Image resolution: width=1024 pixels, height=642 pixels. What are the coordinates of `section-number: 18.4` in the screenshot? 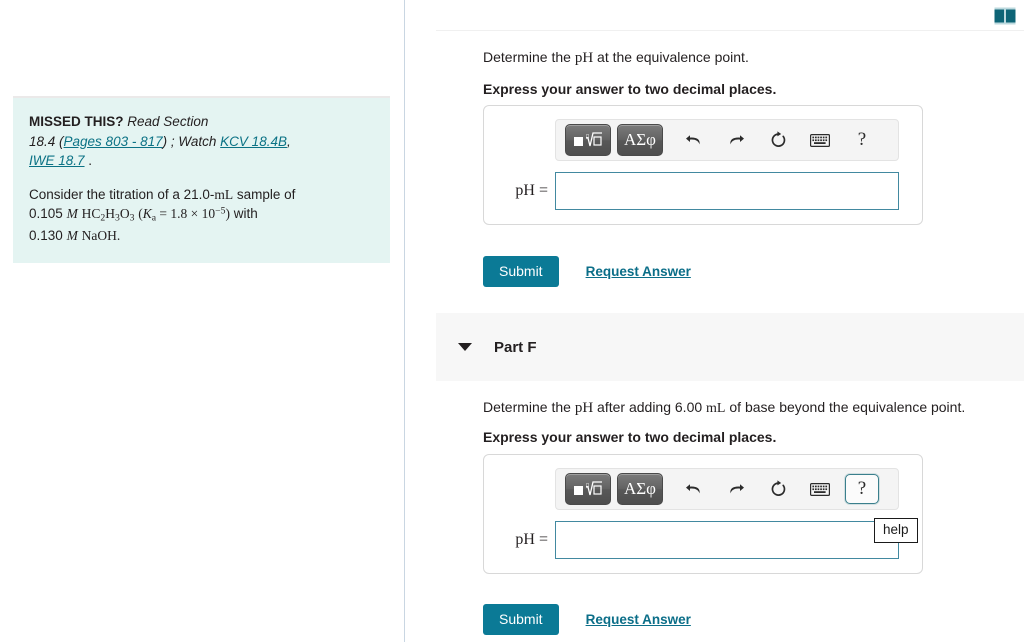 It's located at (42, 141).